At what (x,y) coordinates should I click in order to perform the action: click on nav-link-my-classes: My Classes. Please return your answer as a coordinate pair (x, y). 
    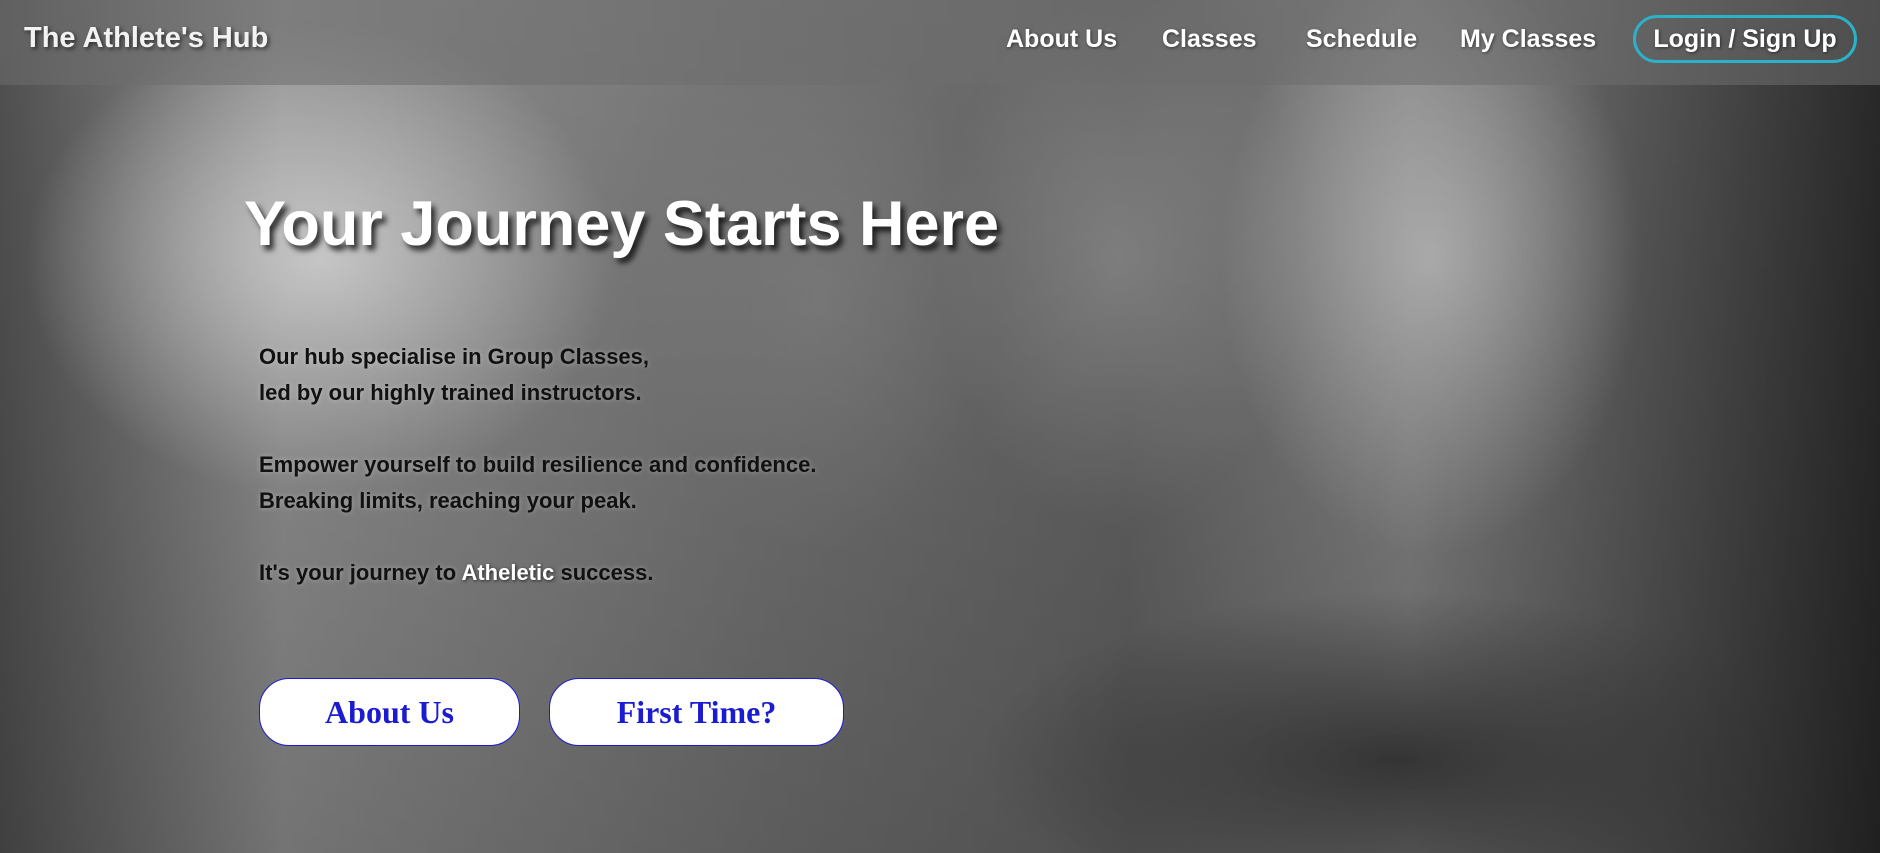
    Looking at the image, I should click on (1528, 39).